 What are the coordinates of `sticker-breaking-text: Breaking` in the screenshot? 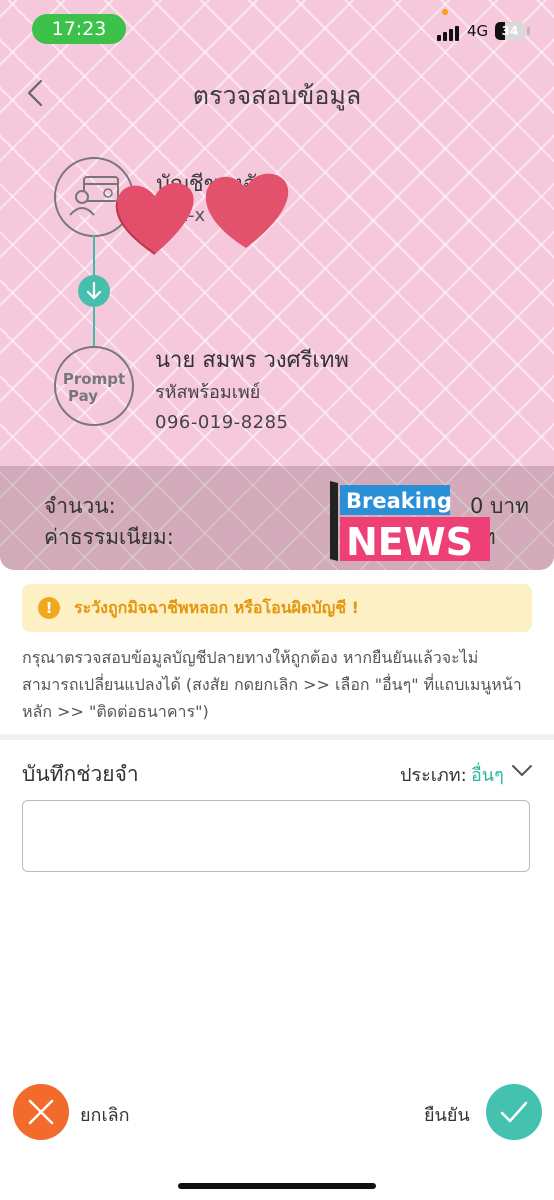 It's located at (399, 501).